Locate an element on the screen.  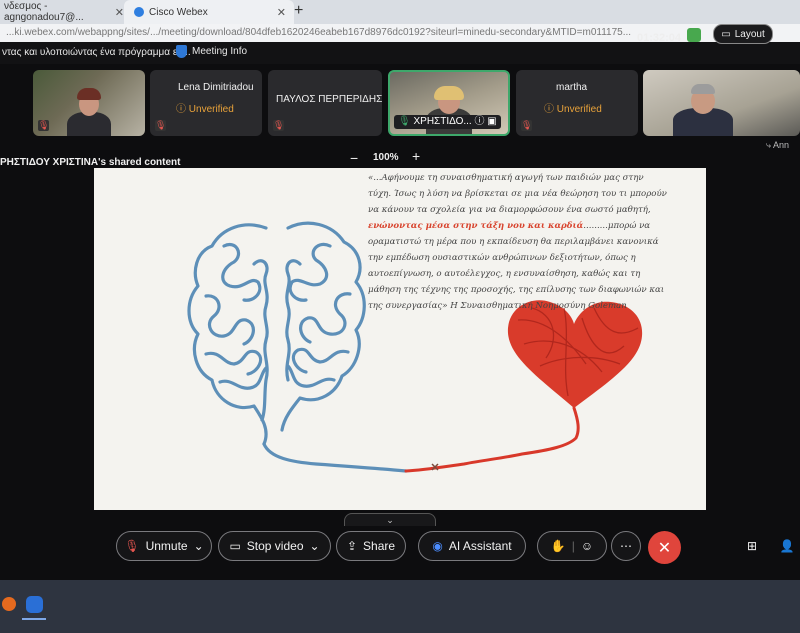
network-status-icon is located at coordinates (694, 35).